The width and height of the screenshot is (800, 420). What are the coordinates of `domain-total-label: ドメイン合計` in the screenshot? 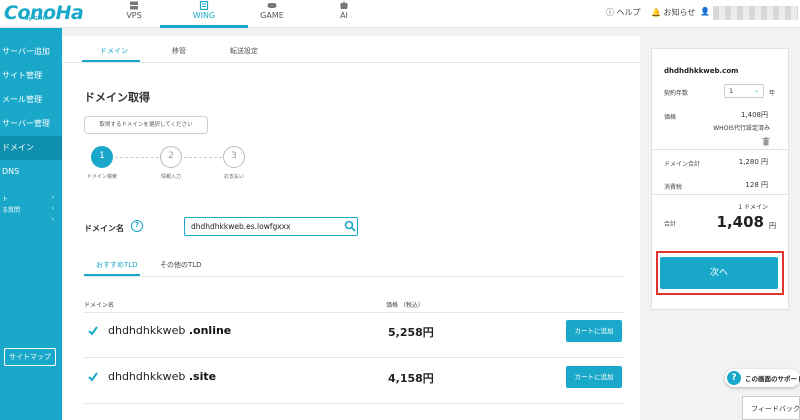 It's located at (682, 164).